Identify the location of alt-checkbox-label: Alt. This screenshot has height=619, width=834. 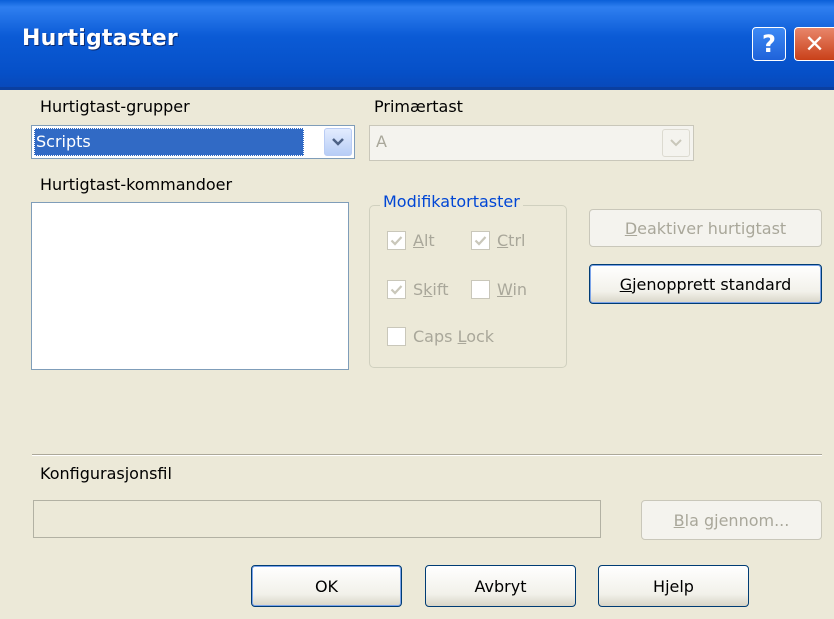
(424, 240).